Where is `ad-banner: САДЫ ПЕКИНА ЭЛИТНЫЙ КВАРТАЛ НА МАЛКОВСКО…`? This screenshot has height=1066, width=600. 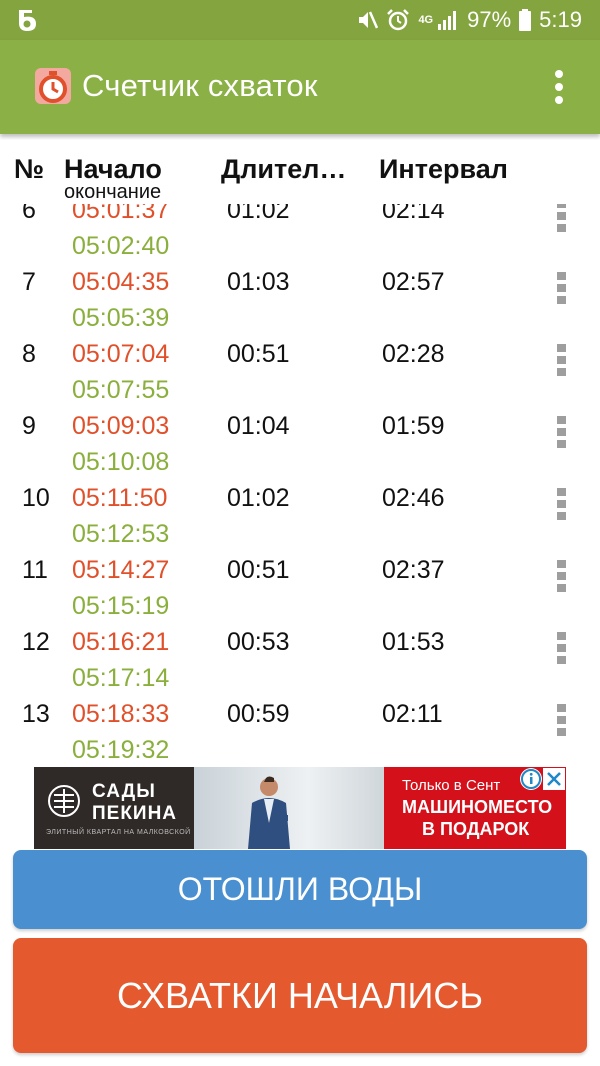 ad-banner: САДЫ ПЕКИНА ЭЛИТНЫЙ КВАРТАЛ НА МАЛКОВСКО… is located at coordinates (300, 808).